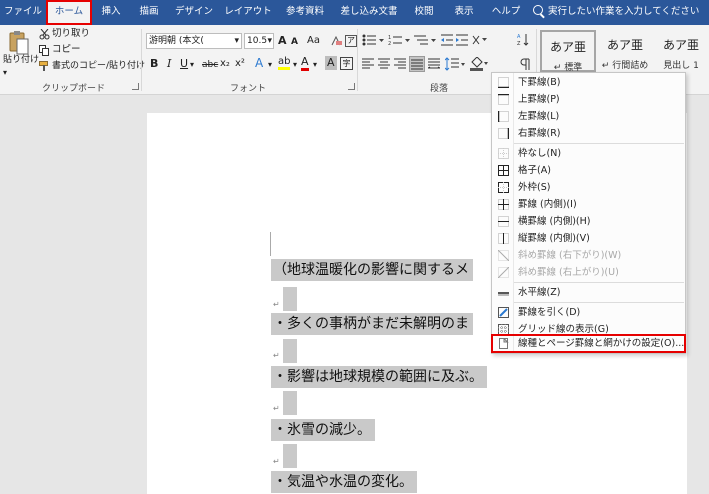 The image size is (709, 494). I want to click on cut-button: 切り取り, so click(71, 34).